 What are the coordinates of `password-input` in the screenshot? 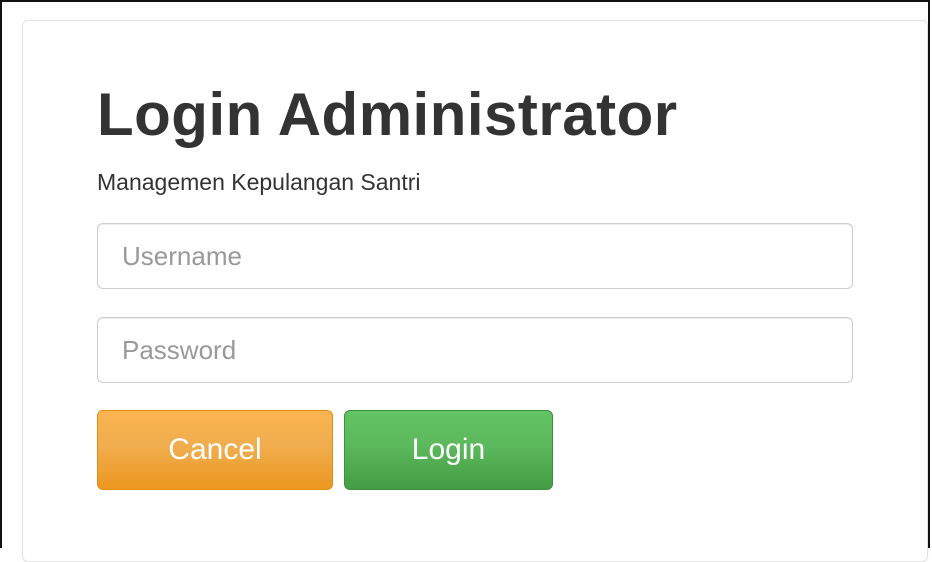 It's located at (475, 350).